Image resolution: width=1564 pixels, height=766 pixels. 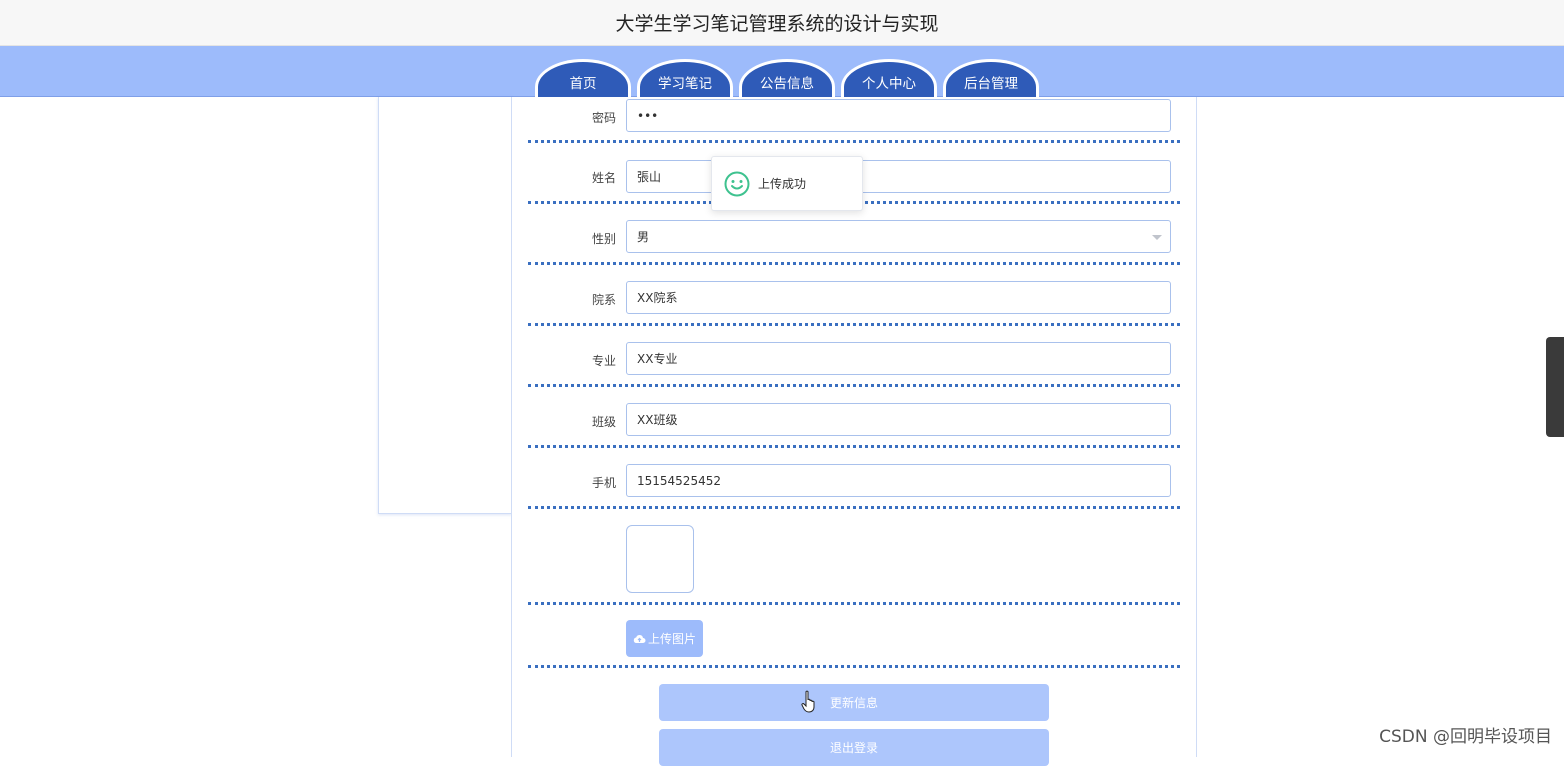 I want to click on tab-personal-center: 个人中心, so click(x=889, y=78).